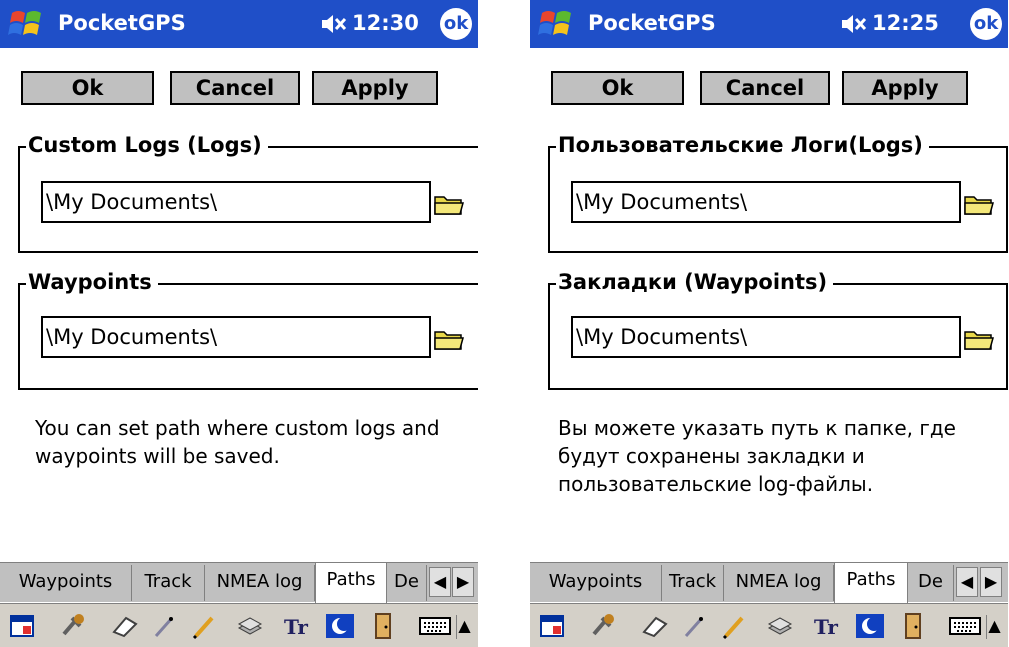 The image size is (1009, 647). What do you see at coordinates (695, 282) in the screenshot?
I see `waypoints-legend: Закладки (Waypoints)` at bounding box center [695, 282].